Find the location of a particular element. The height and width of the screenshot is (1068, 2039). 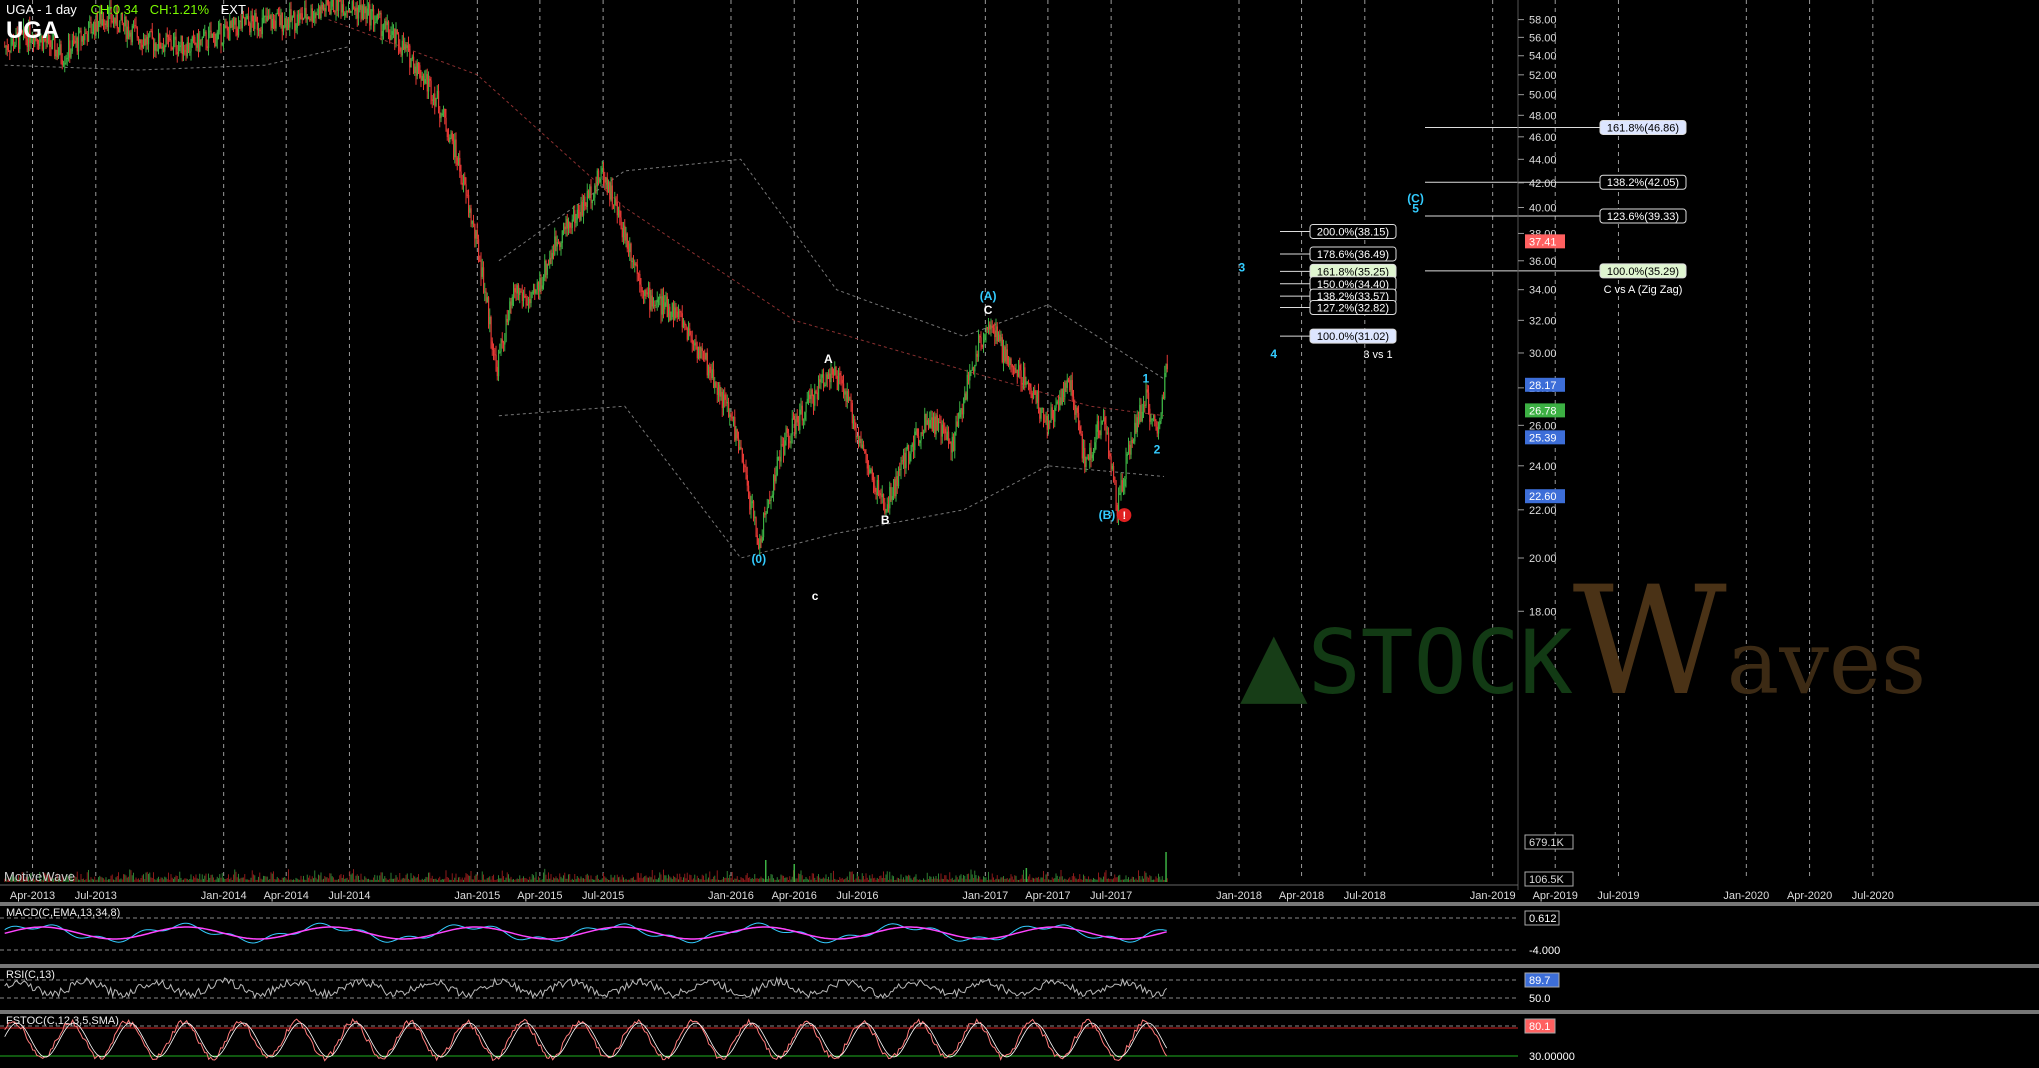

panel-axis-label: 50.0 is located at coordinates (1539, 999).